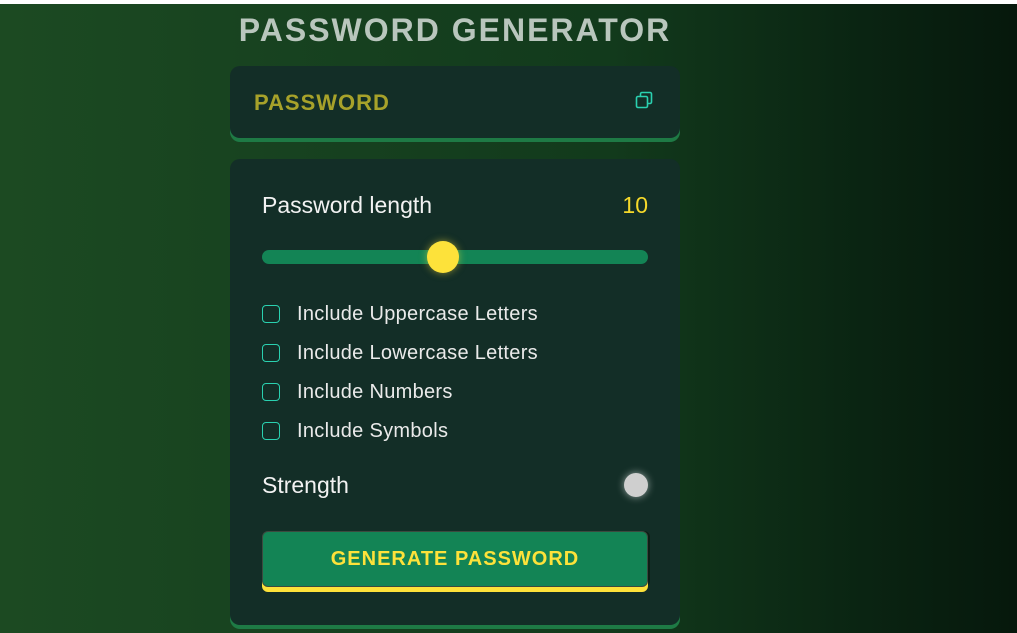 The width and height of the screenshot is (1017, 633). I want to click on copy-icon, so click(644, 101).